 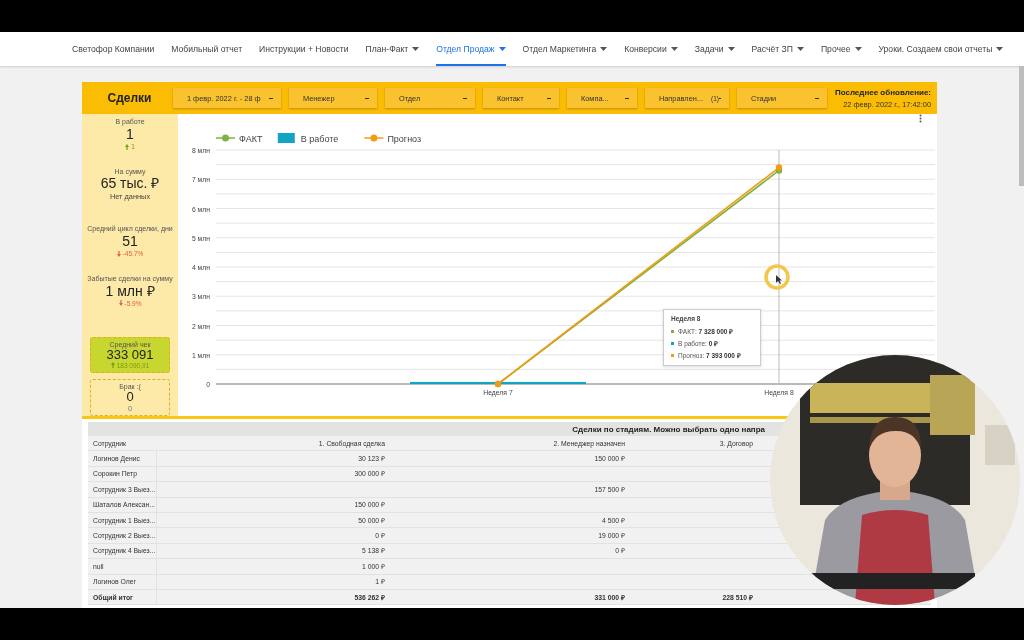 What do you see at coordinates (565, 49) in the screenshot?
I see `nav-tab: Отдел Маркетинга` at bounding box center [565, 49].